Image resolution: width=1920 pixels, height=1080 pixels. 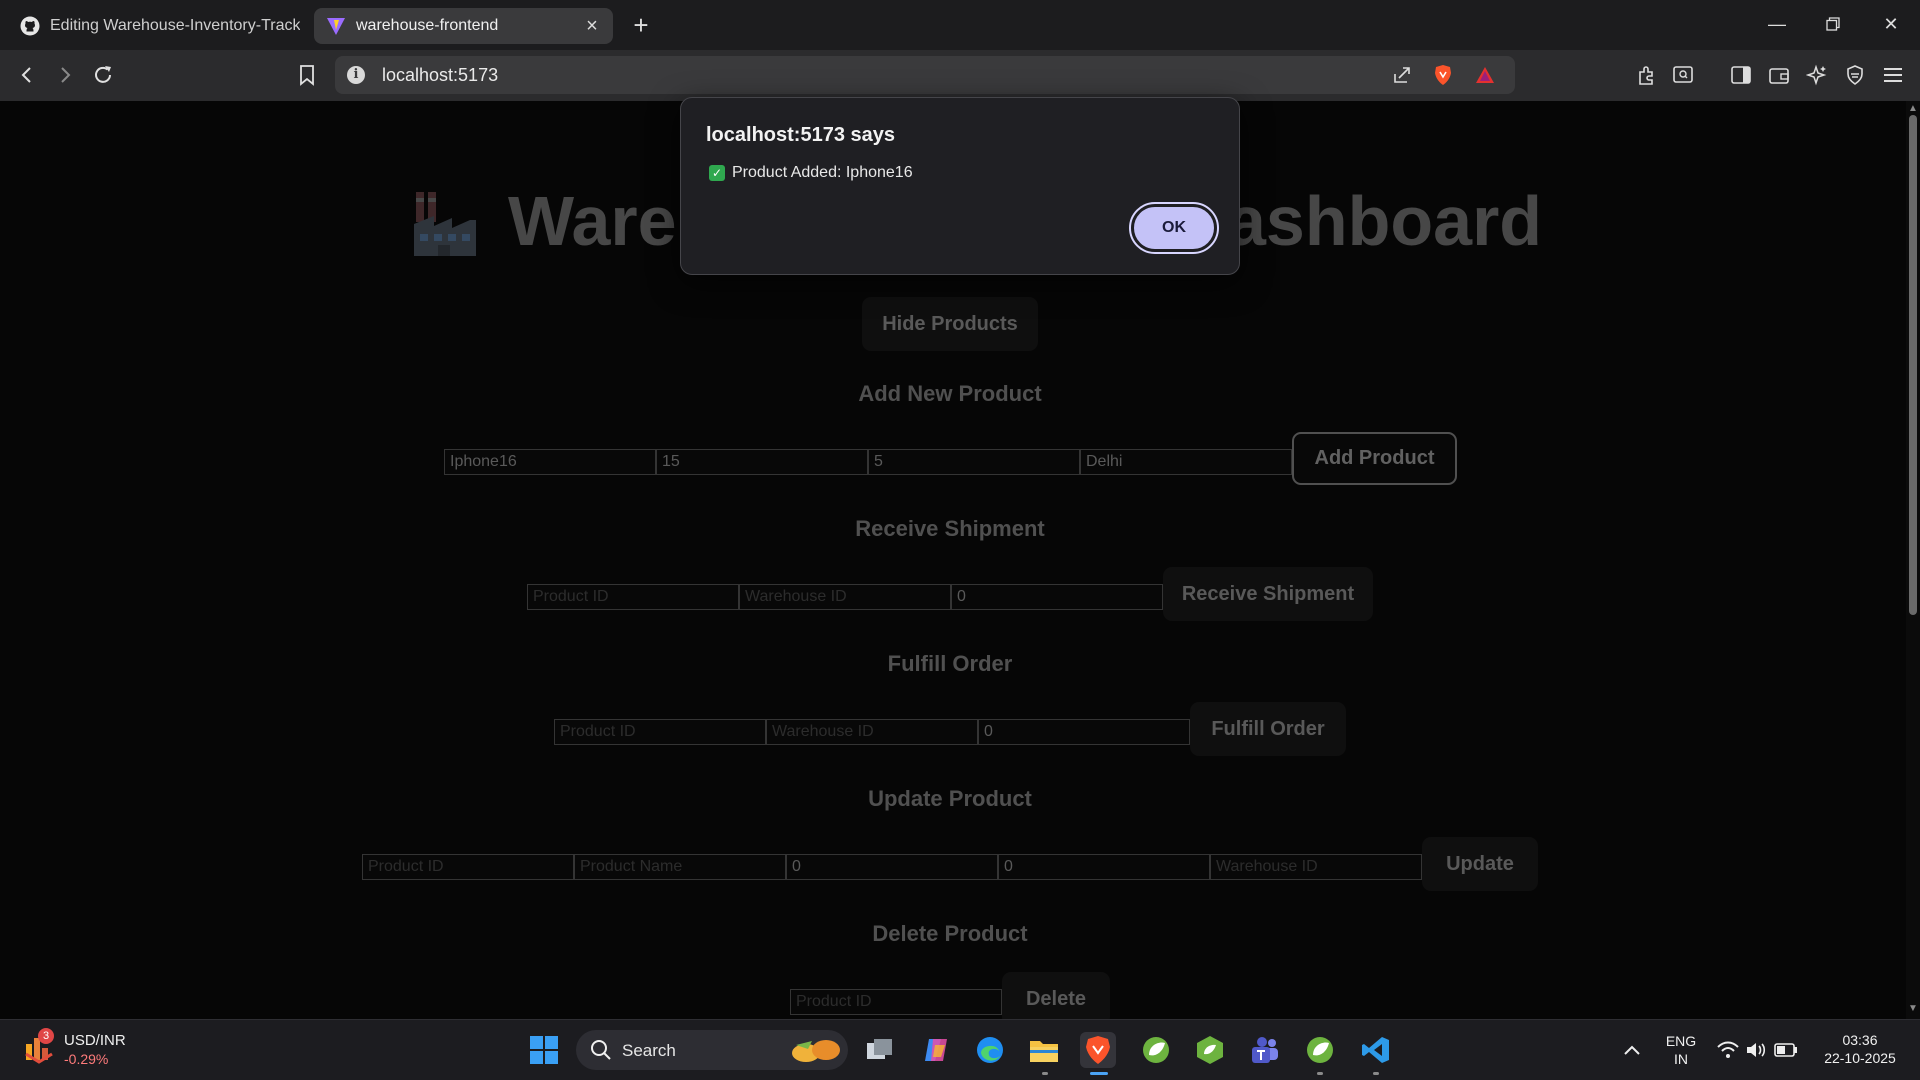 I want to click on extensions-icon, so click(x=1647, y=75).